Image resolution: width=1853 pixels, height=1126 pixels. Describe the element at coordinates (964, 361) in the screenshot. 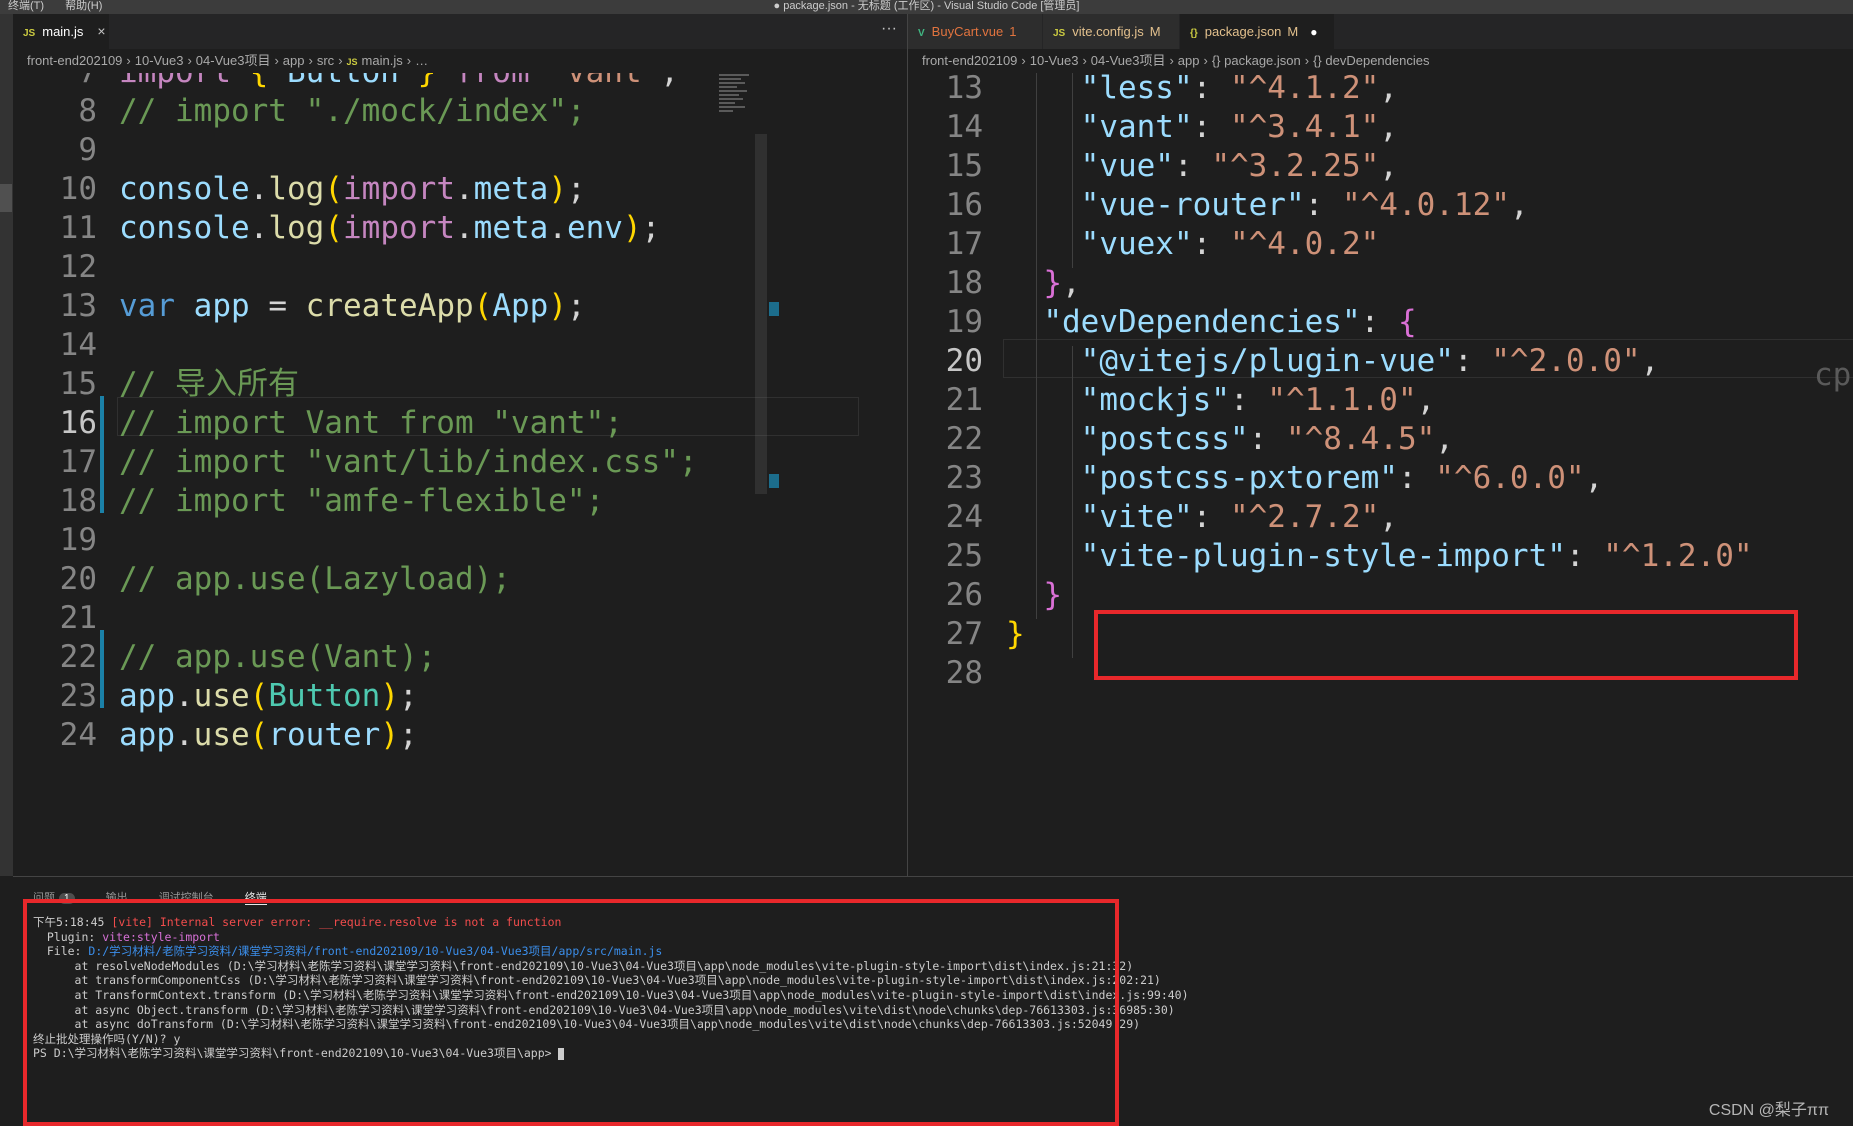

I see `line-number: 20` at that location.